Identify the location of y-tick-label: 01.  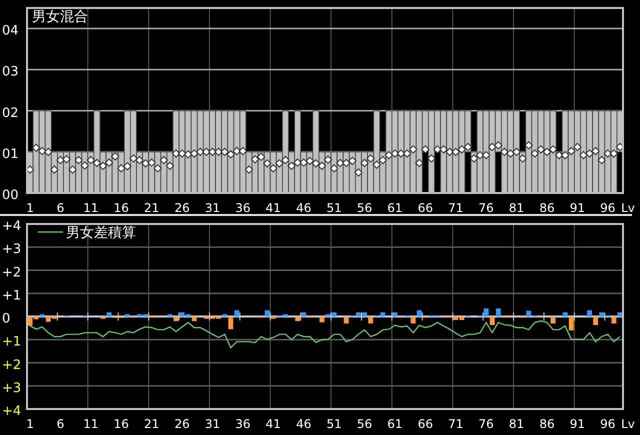
(10, 154).